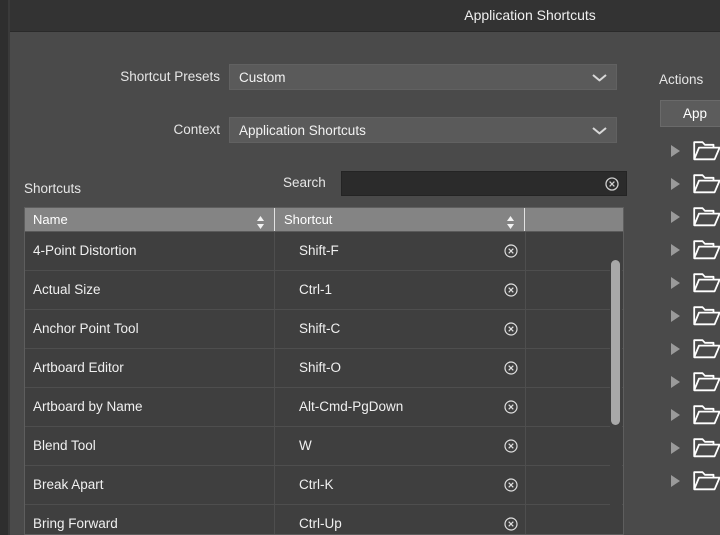 This screenshot has width=720, height=535. What do you see at coordinates (351, 406) in the screenshot?
I see `row-shortcut: Alt-Cmd-PgDown` at bounding box center [351, 406].